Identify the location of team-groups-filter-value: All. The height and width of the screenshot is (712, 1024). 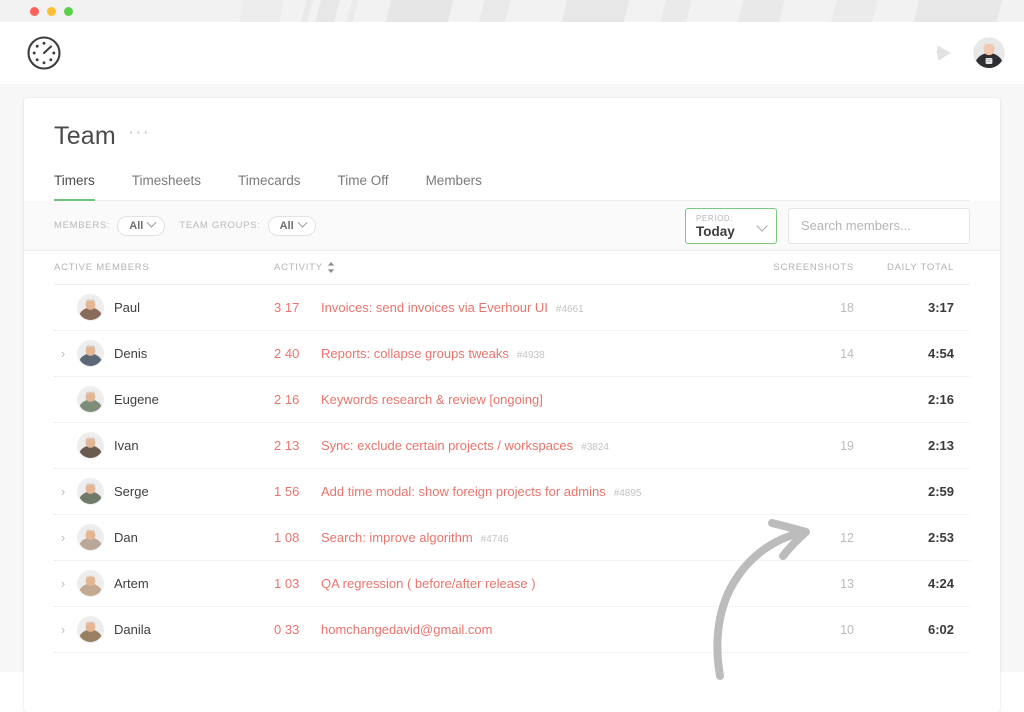
(287, 226).